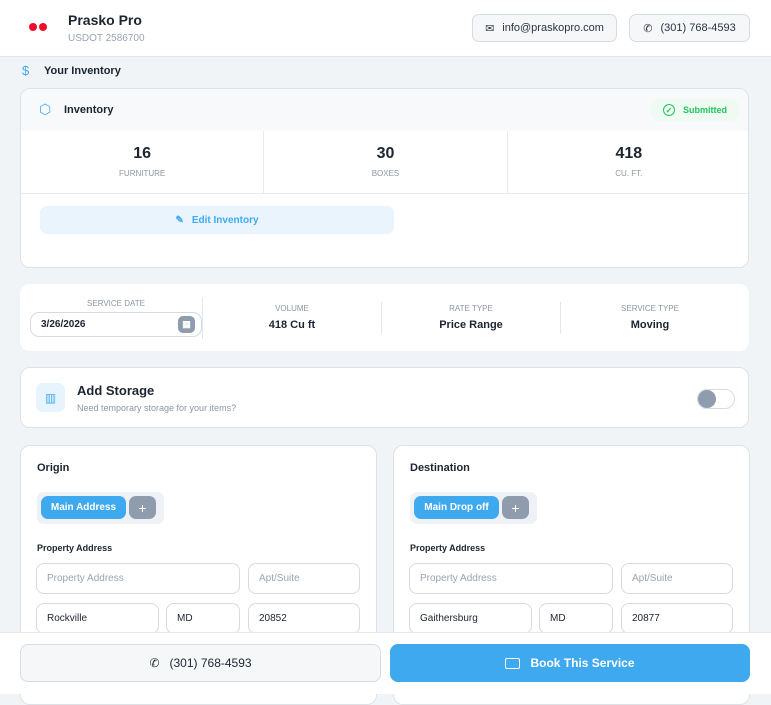 This screenshot has width=771, height=705. I want to click on storage-title: Add Storage, so click(116, 390).